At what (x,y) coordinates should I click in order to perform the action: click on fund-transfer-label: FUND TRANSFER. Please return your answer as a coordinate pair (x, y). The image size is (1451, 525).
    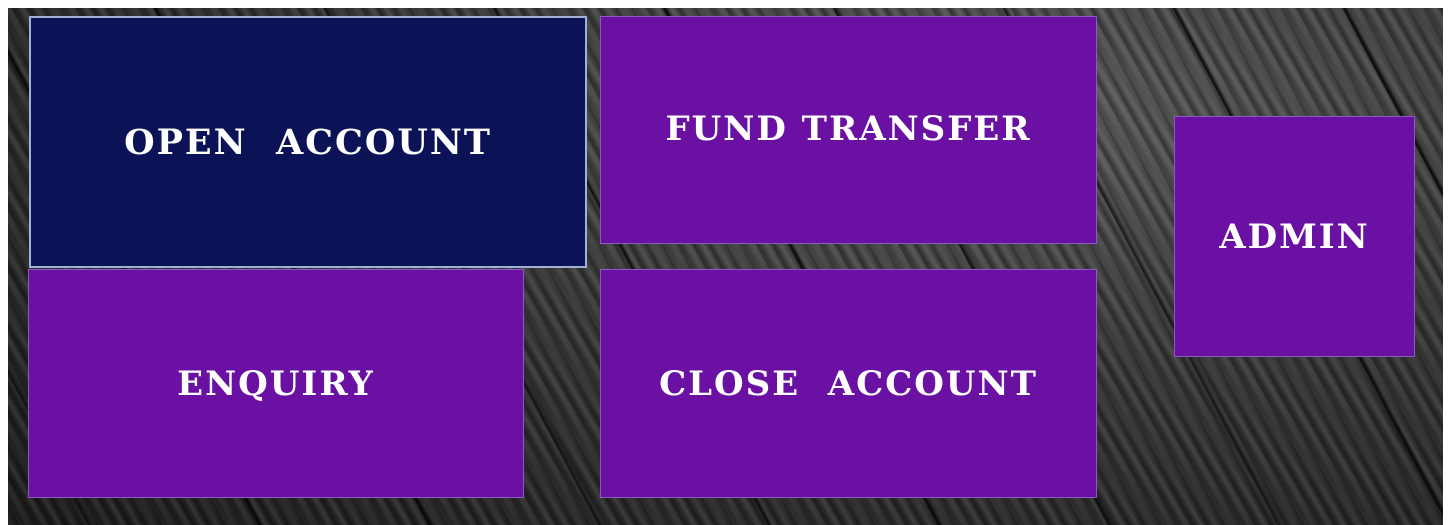
    Looking at the image, I should click on (848, 129).